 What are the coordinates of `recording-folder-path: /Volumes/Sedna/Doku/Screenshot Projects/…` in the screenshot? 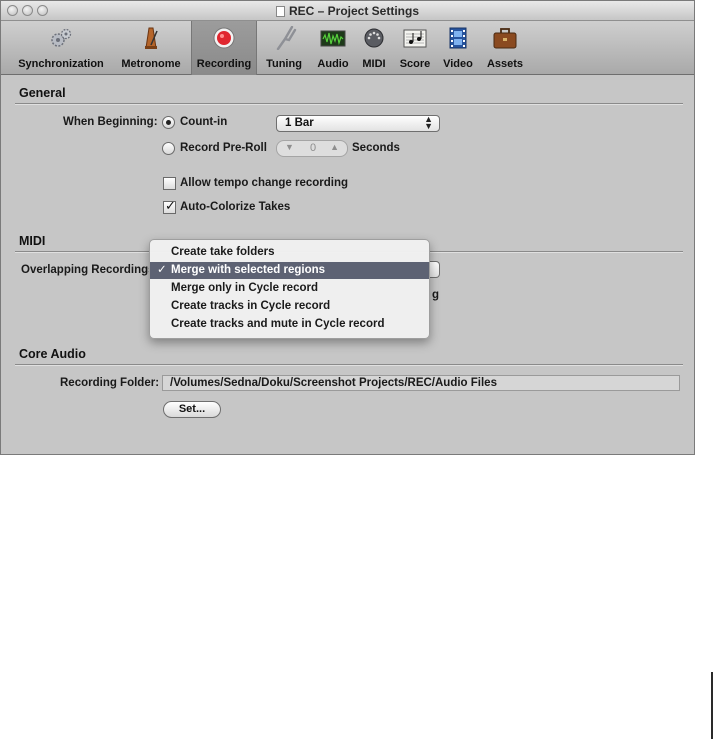 It's located at (421, 383).